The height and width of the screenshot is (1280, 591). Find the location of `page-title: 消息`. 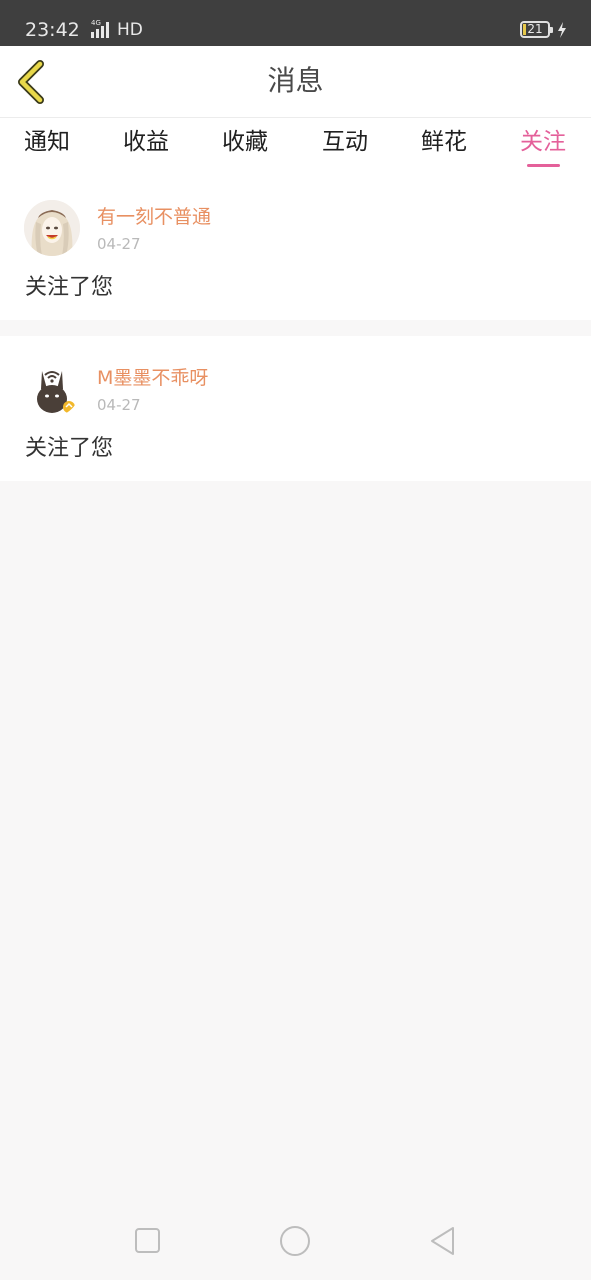

page-title: 消息 is located at coordinates (295, 80).